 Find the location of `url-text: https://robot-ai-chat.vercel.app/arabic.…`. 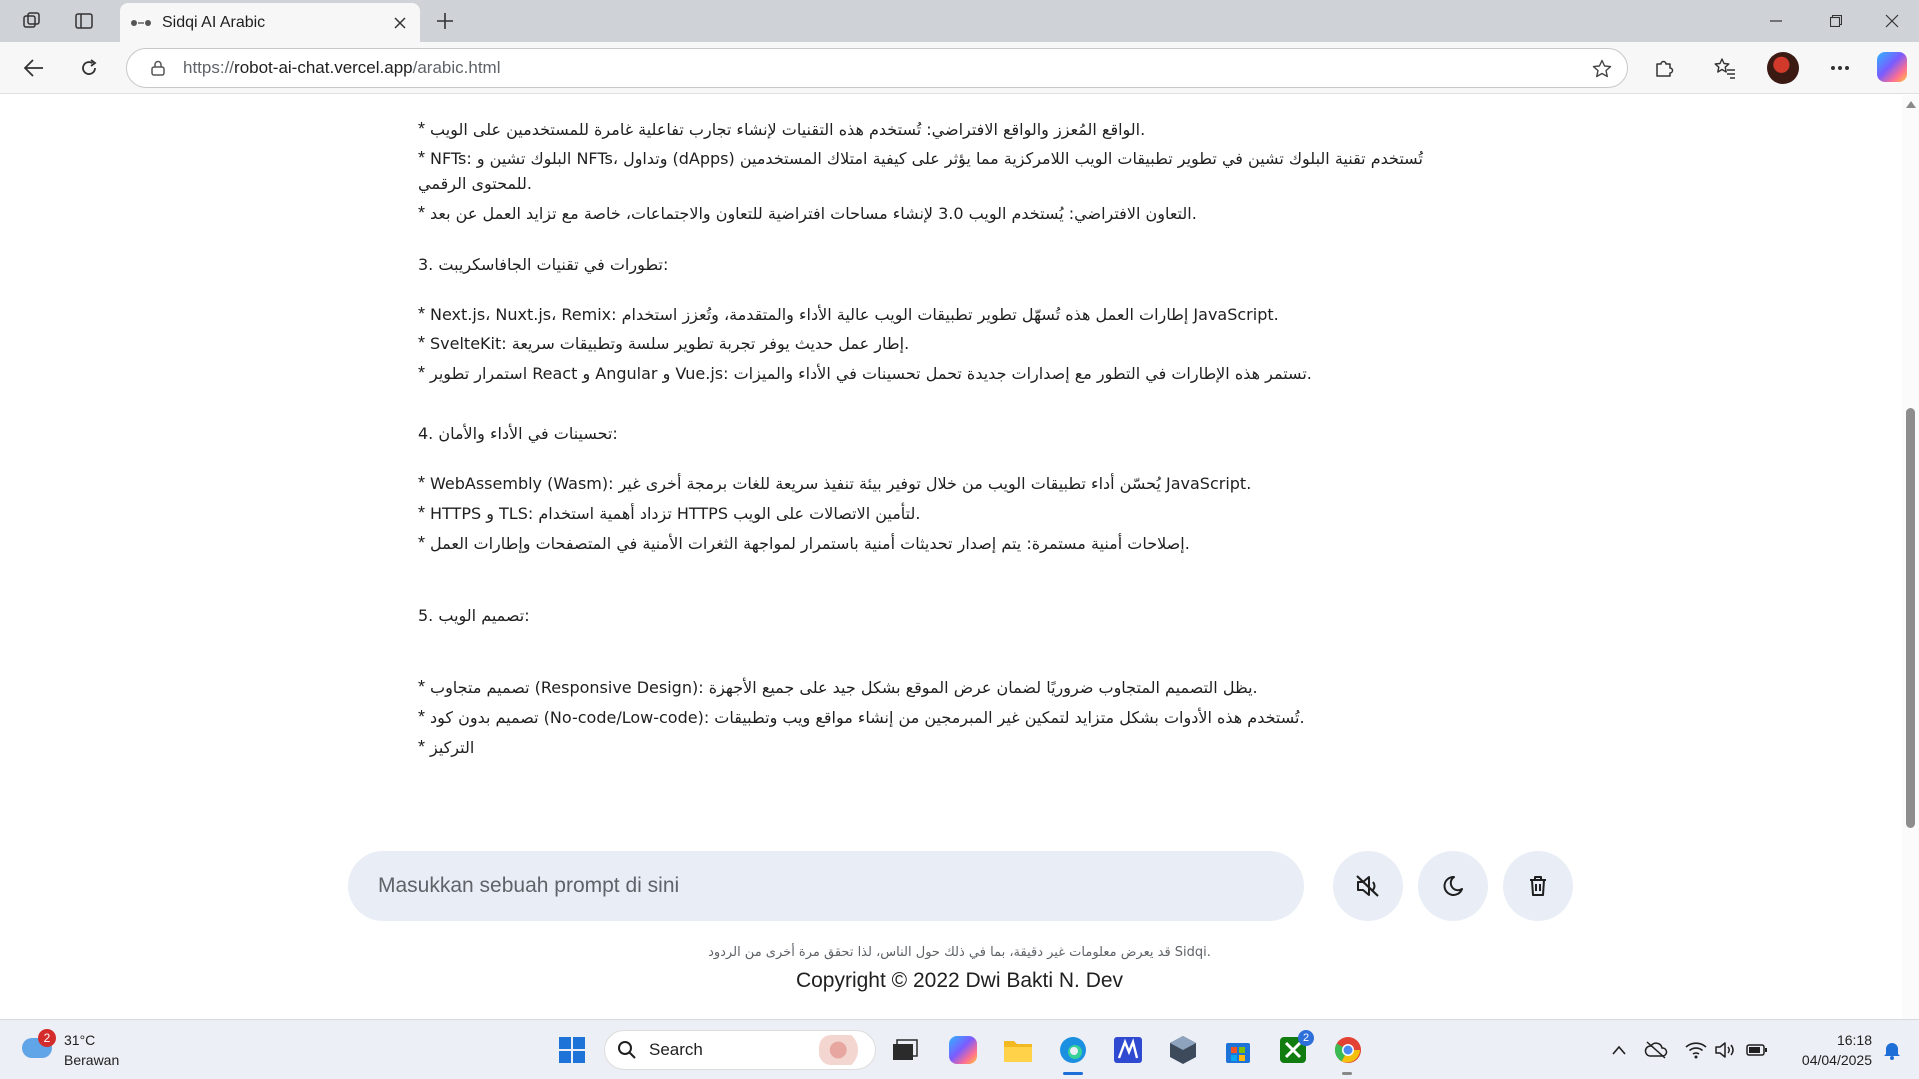

url-text: https://robot-ai-chat.vercel.app/arabic.… is located at coordinates (342, 67).